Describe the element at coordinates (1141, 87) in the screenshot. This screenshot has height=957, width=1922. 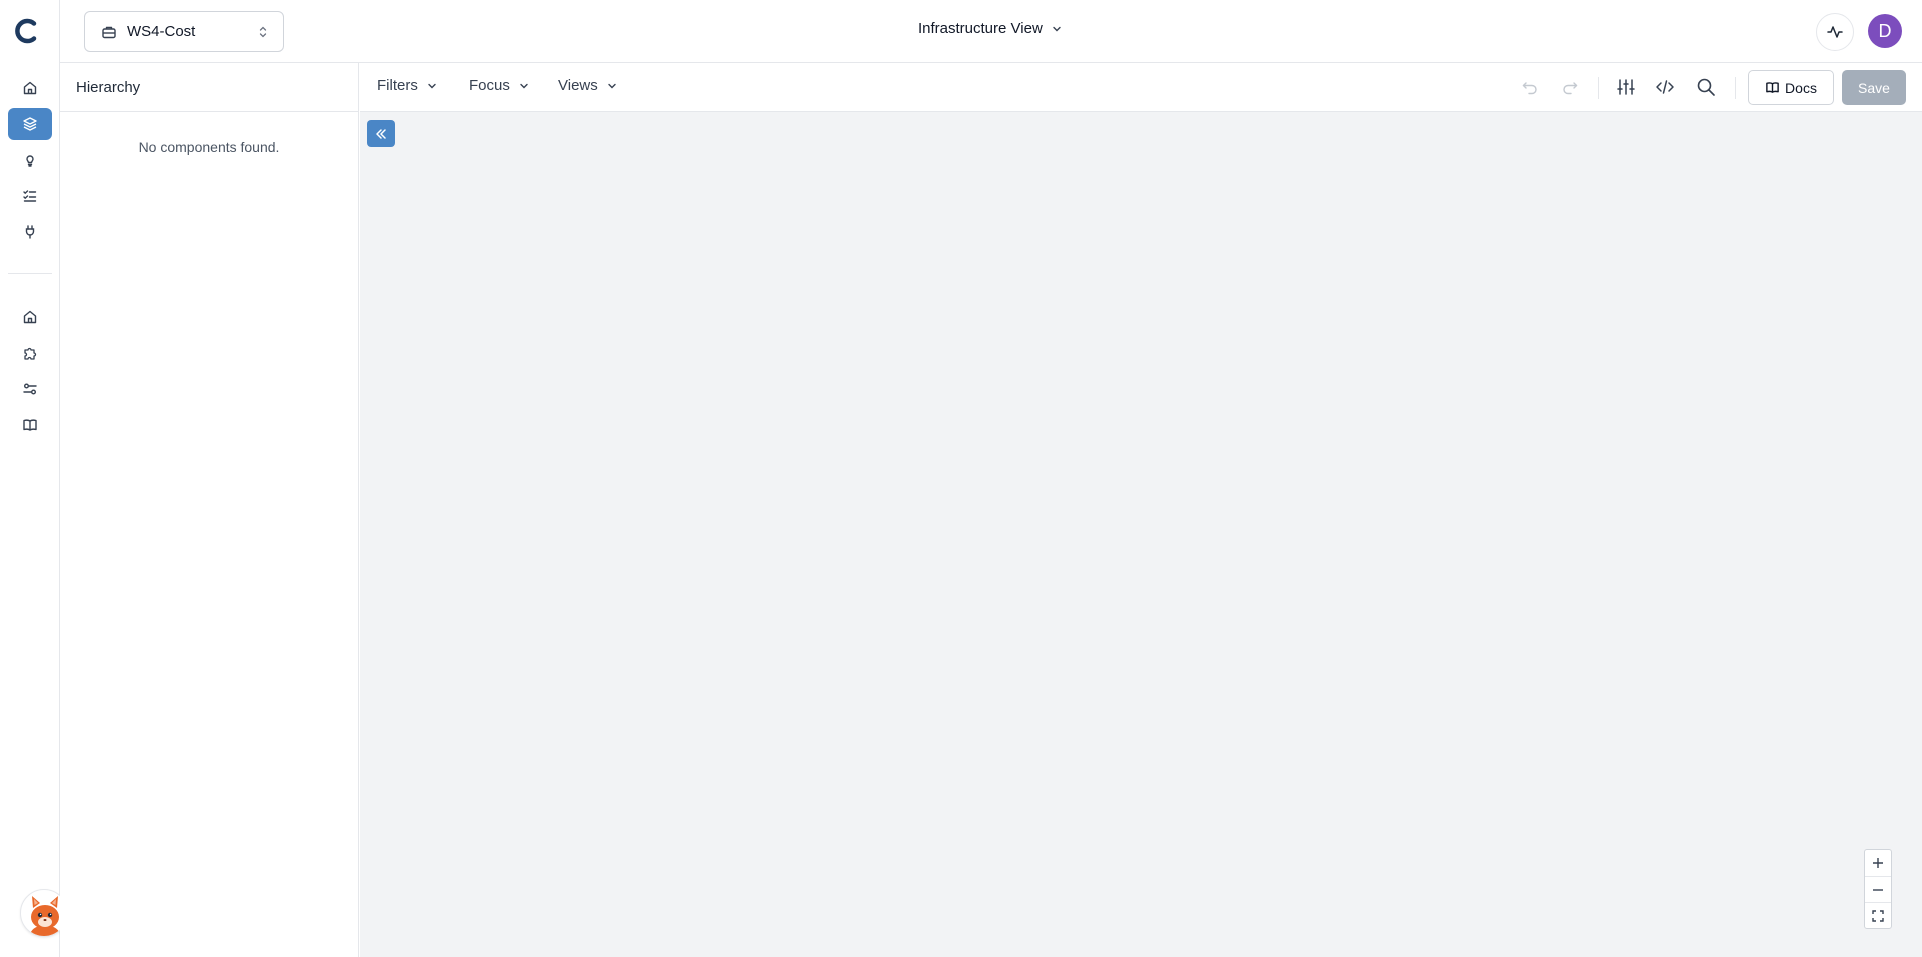
I see `canvas-toolbar: Filters Focus Views Docs Save` at that location.